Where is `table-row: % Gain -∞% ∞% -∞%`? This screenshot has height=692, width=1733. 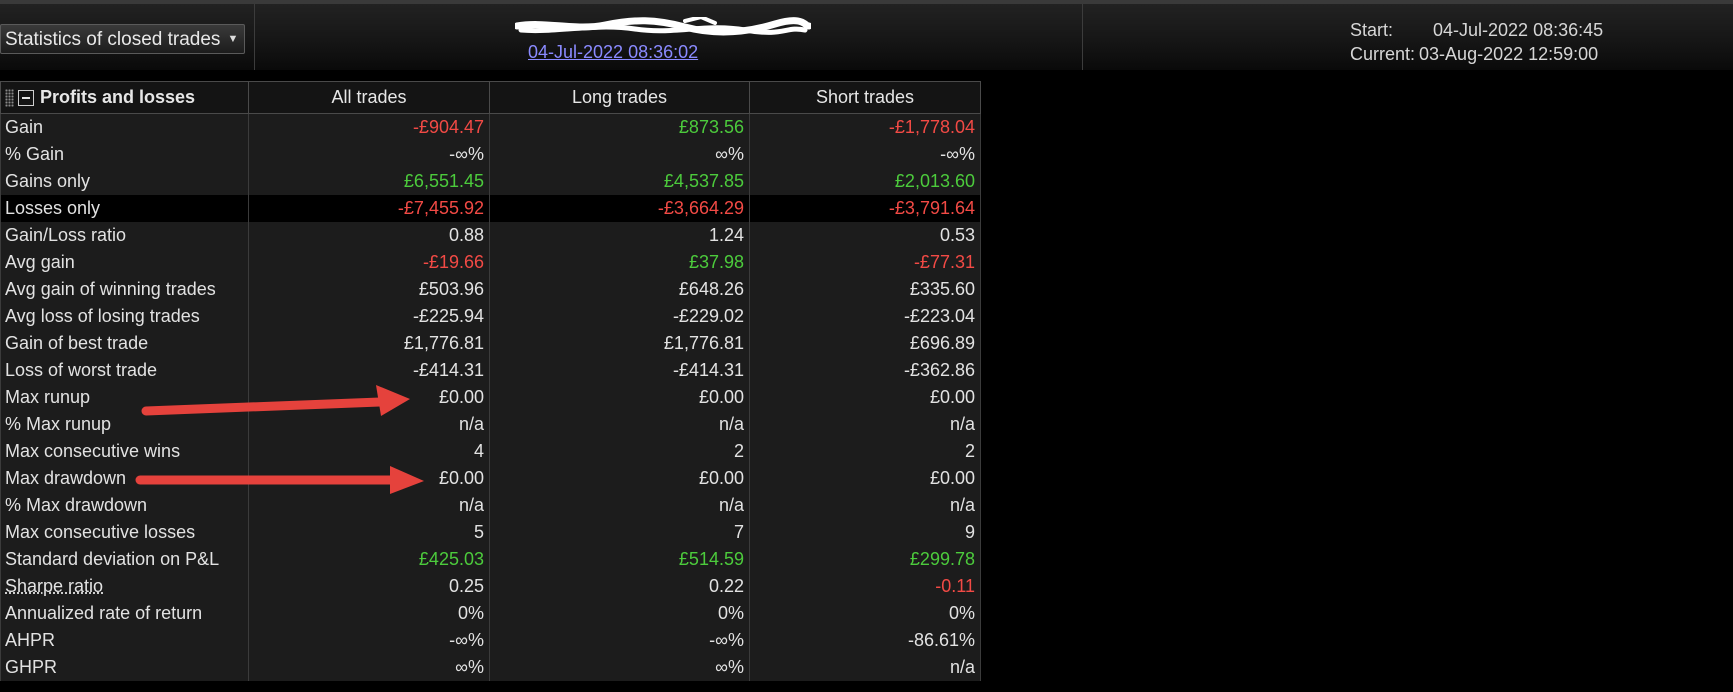 table-row: % Gain -∞% ∞% -∞% is located at coordinates (490, 154).